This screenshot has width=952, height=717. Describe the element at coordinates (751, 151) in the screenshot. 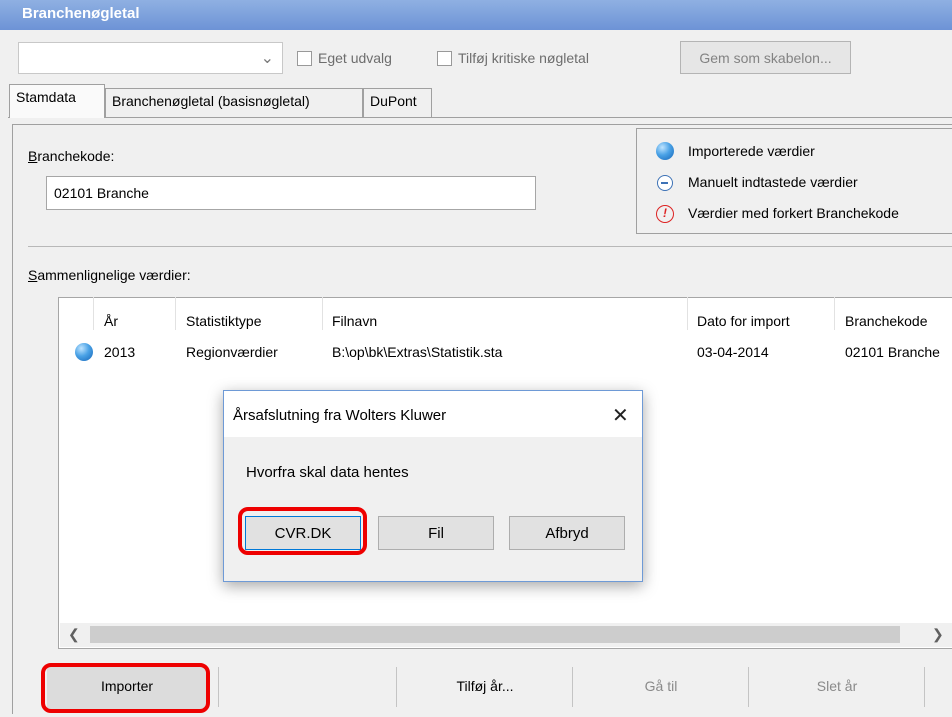

I see `legend-imported: Importerede værdier` at that location.